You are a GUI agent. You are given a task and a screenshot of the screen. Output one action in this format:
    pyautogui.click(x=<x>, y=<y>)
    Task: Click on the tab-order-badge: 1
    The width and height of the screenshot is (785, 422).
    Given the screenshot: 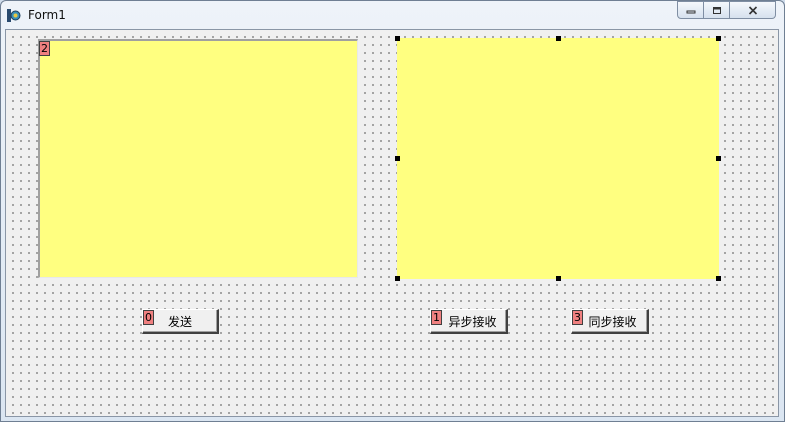 What is the action you would take?
    pyautogui.click(x=436, y=317)
    